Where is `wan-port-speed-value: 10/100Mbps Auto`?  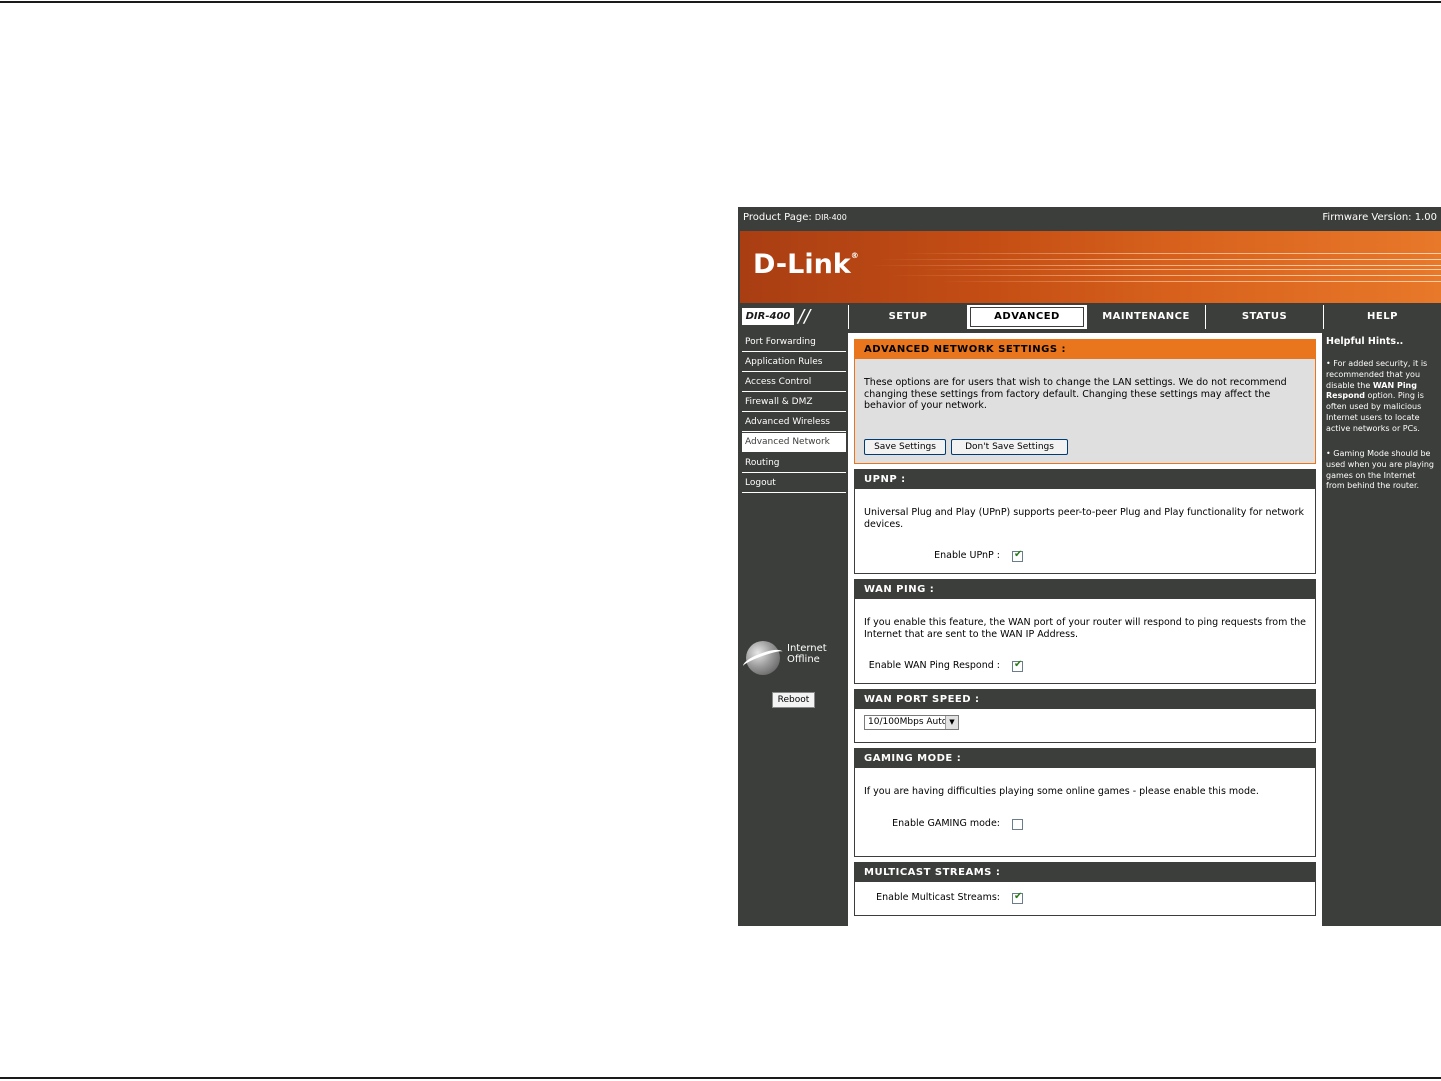 wan-port-speed-value: 10/100Mbps Auto is located at coordinates (908, 722).